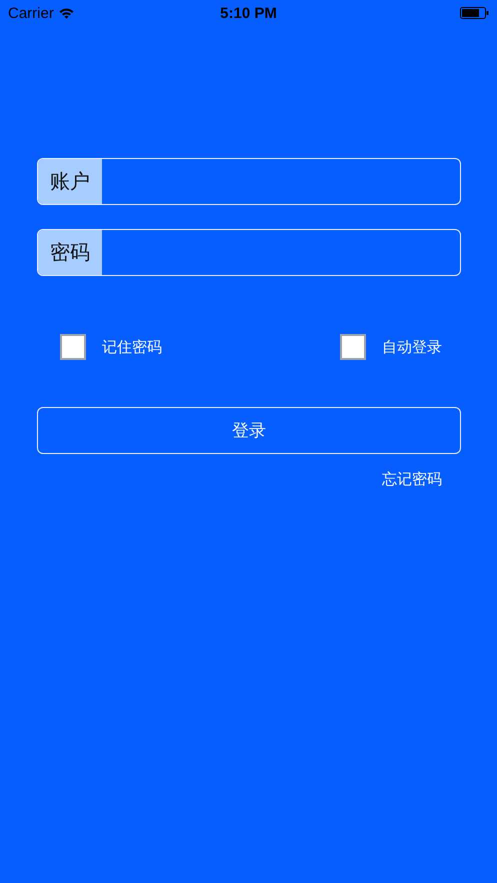  What do you see at coordinates (31, 13) in the screenshot?
I see `carrier-name: Carrier` at bounding box center [31, 13].